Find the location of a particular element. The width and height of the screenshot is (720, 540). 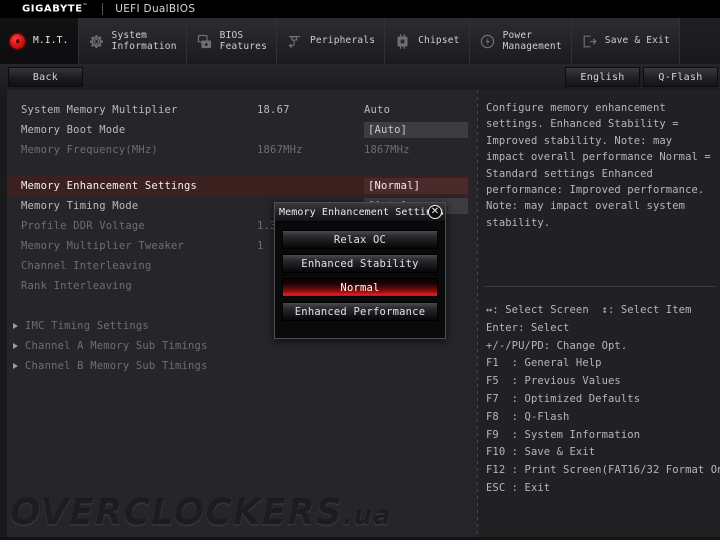

brand-subtitle: UEFI DualBIOS is located at coordinates (155, 9).